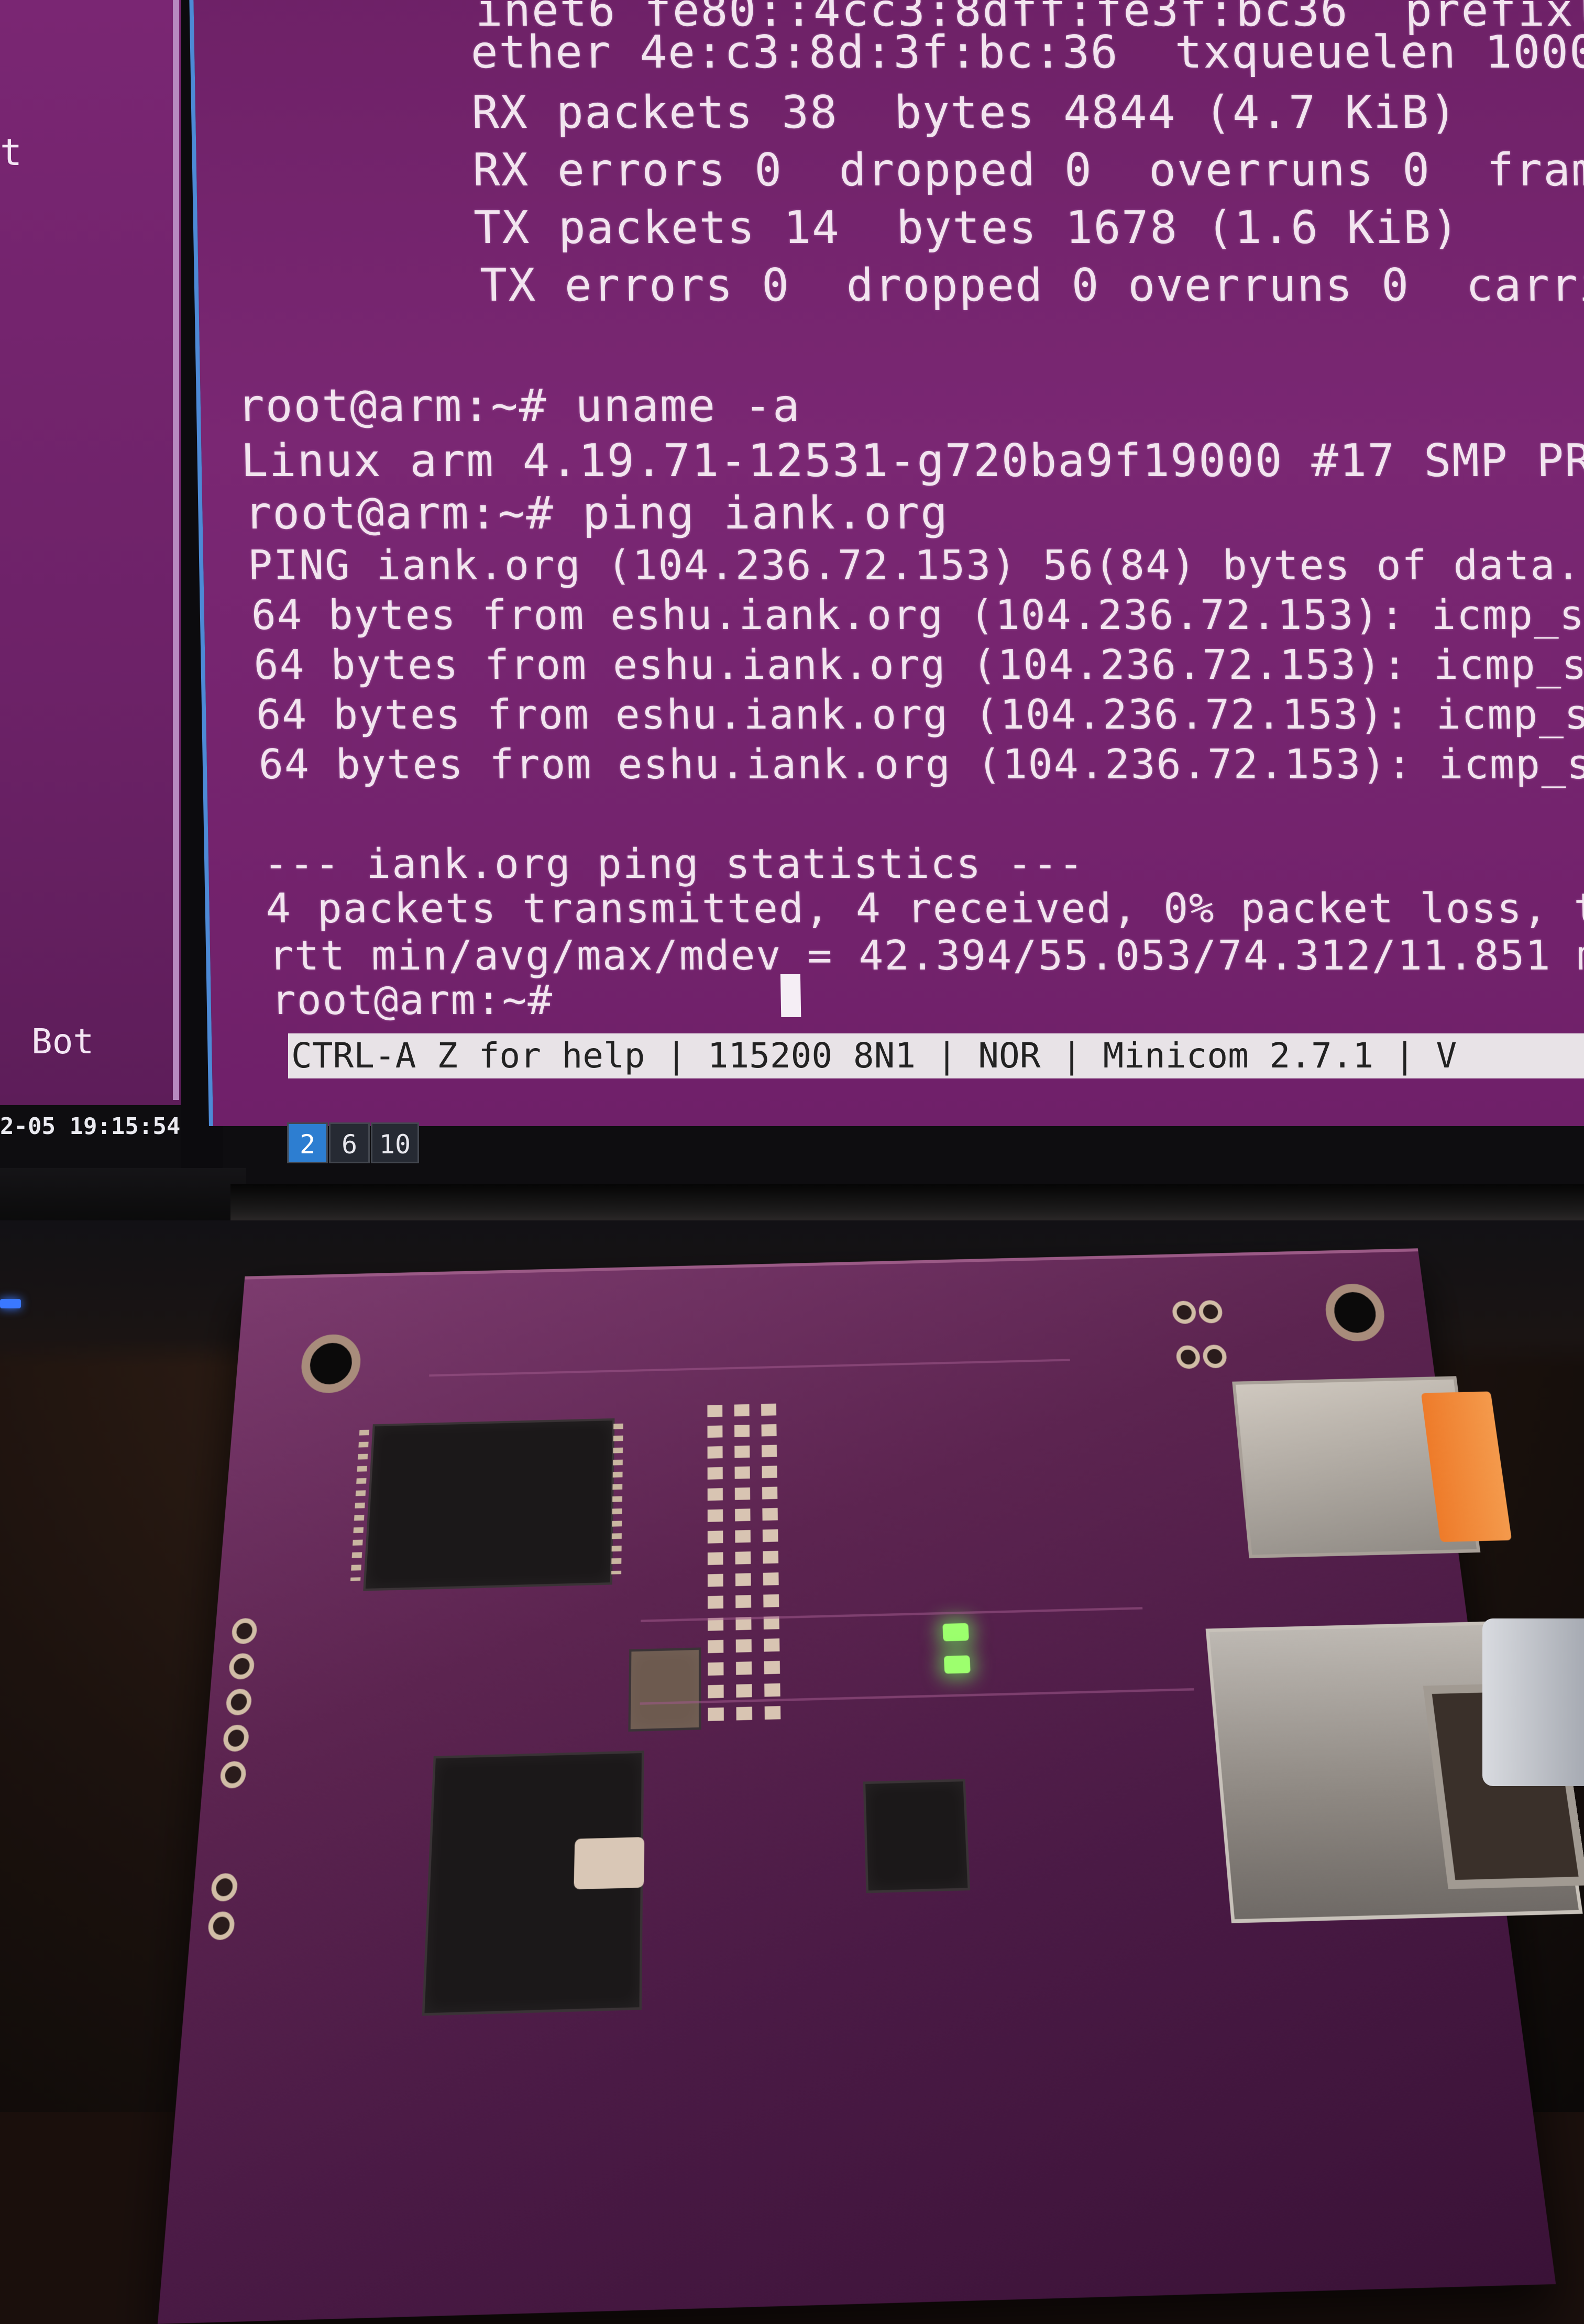 This screenshot has height=2324, width=1584. Describe the element at coordinates (425, 1001) in the screenshot. I see `terminal-prompt: root@arm:~#` at that location.